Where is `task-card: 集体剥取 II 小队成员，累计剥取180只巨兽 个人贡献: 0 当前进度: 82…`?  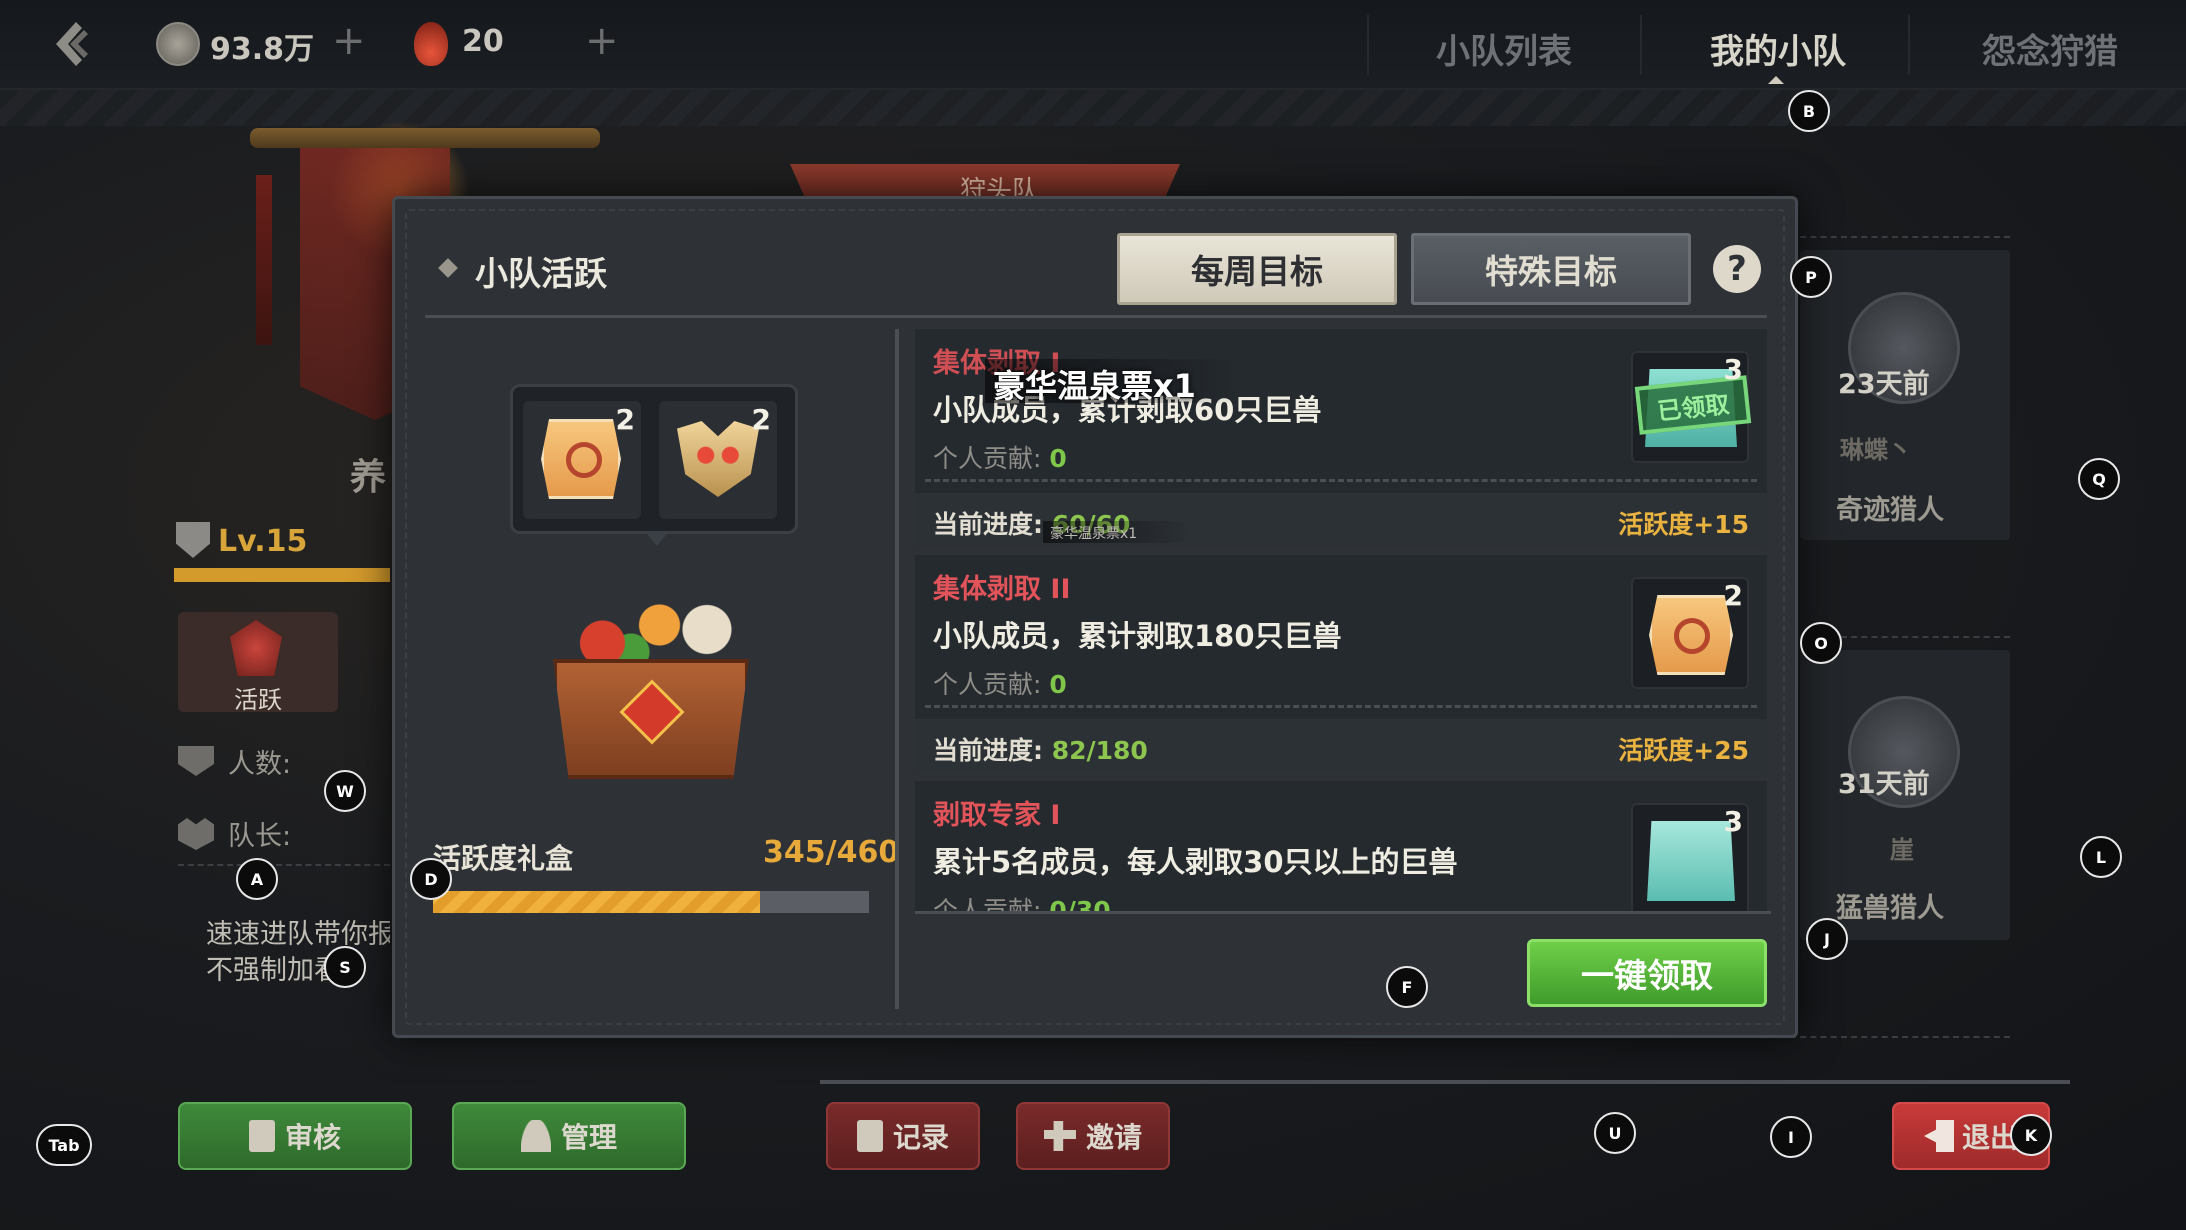 task-card: 集体剥取 II 小队成员，累计剥取180只巨兽 个人贡献: 0 当前进度: 82… is located at coordinates (1341, 664).